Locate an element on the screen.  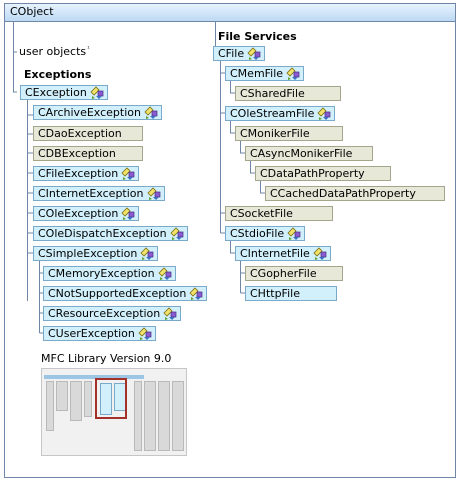
node-csharedfile: CSharedFile is located at coordinates (288, 93).